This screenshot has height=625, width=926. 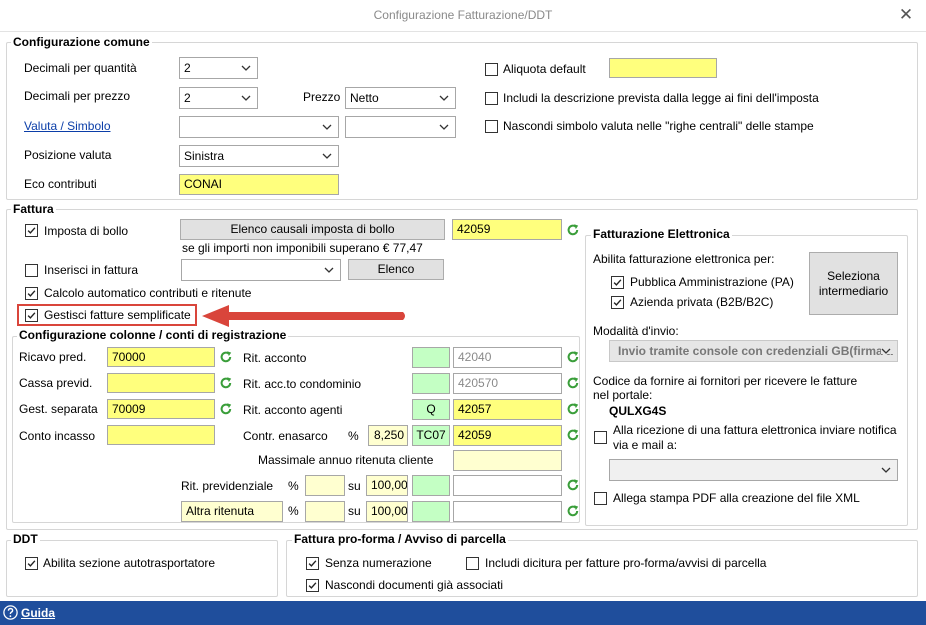 I want to click on prezzo-select: Netto, so click(x=400, y=98).